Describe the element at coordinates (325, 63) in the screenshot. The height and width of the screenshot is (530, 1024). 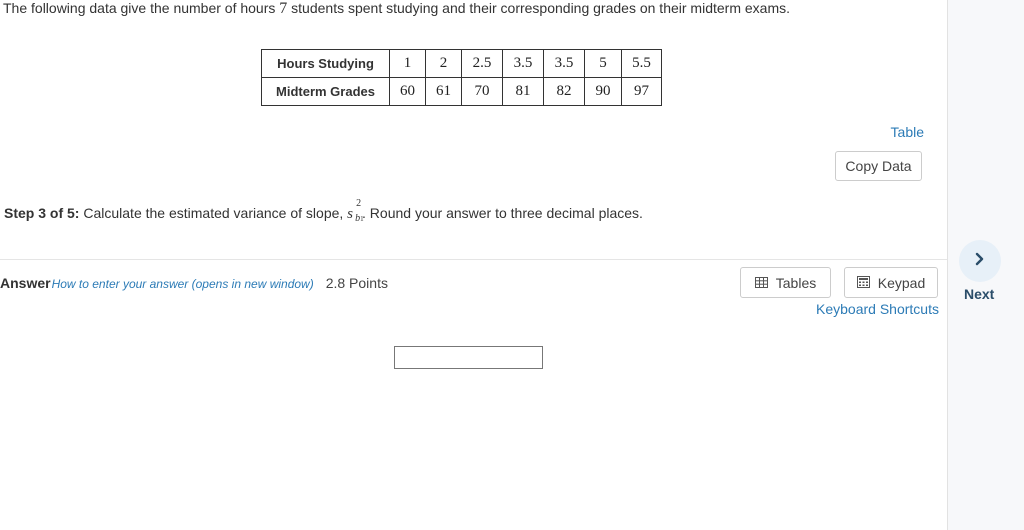
I see `row-header-hours: Hours Studying` at that location.